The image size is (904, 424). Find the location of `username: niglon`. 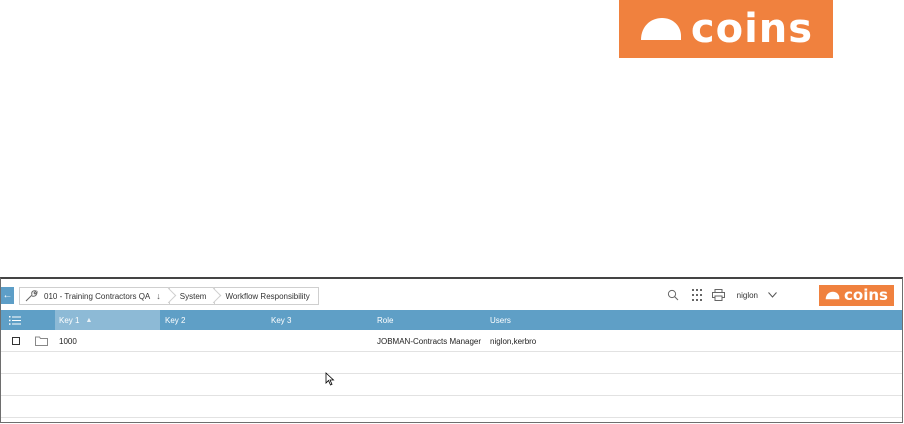

username: niglon is located at coordinates (747, 295).